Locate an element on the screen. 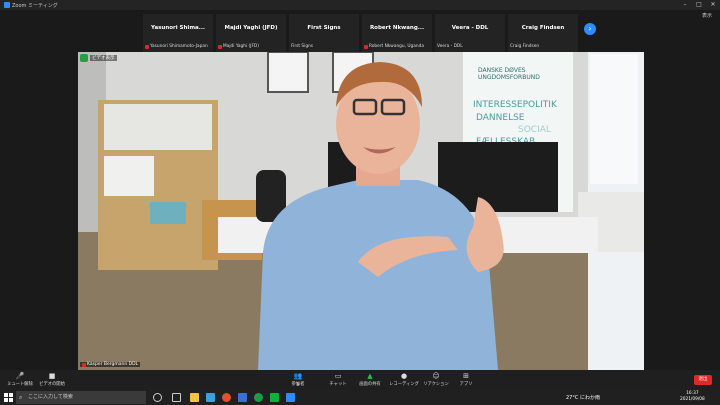 This screenshot has width=720, height=405. share-screen-icon: ▲ is located at coordinates (370, 376).